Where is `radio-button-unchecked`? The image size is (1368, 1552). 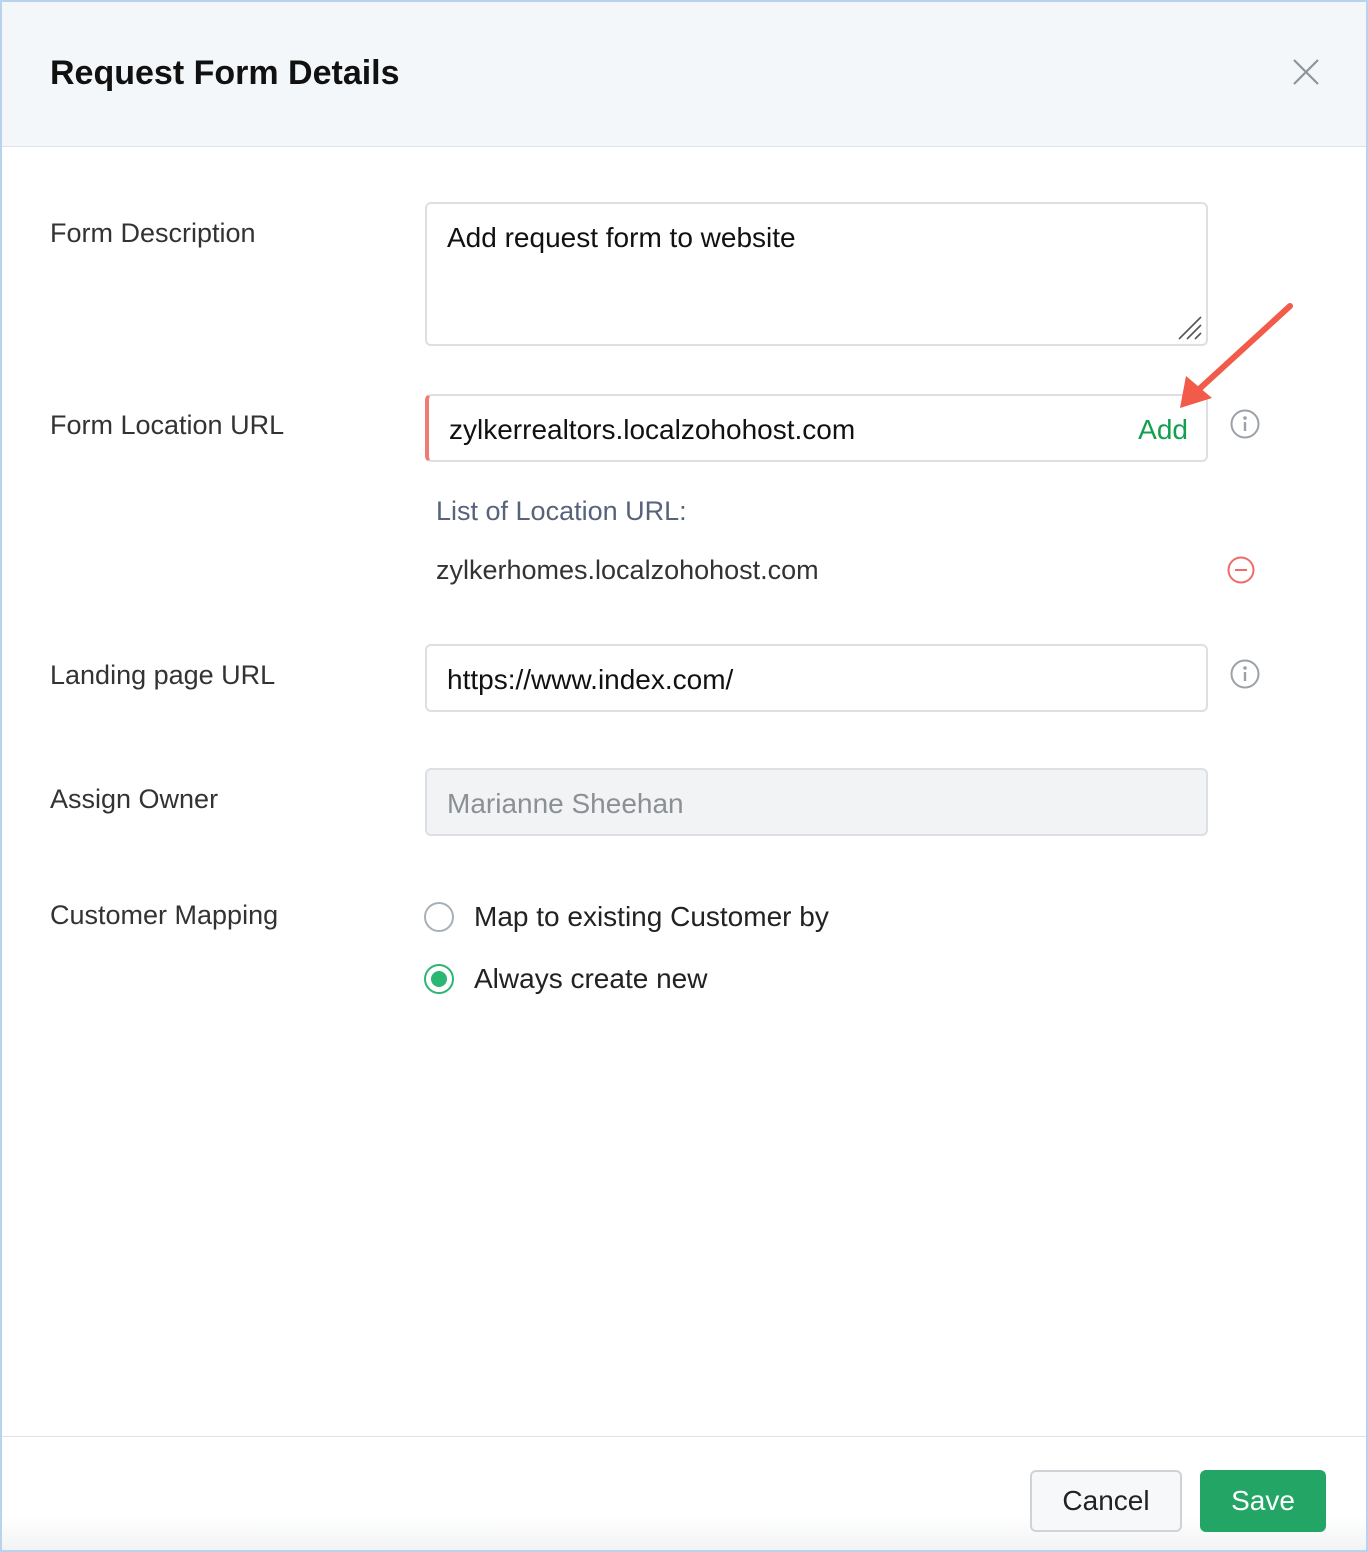 radio-button-unchecked is located at coordinates (439, 917).